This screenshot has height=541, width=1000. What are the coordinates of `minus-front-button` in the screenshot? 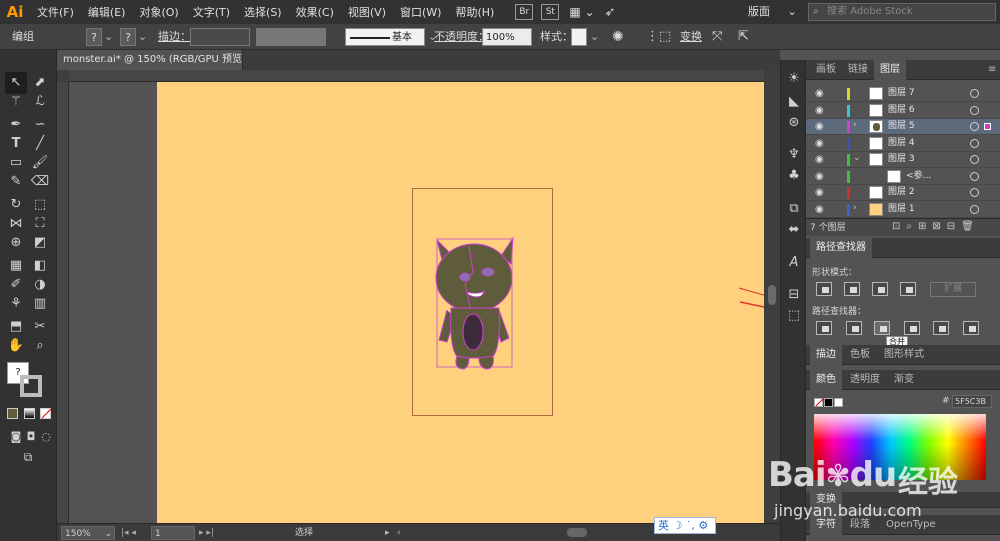 It's located at (852, 289).